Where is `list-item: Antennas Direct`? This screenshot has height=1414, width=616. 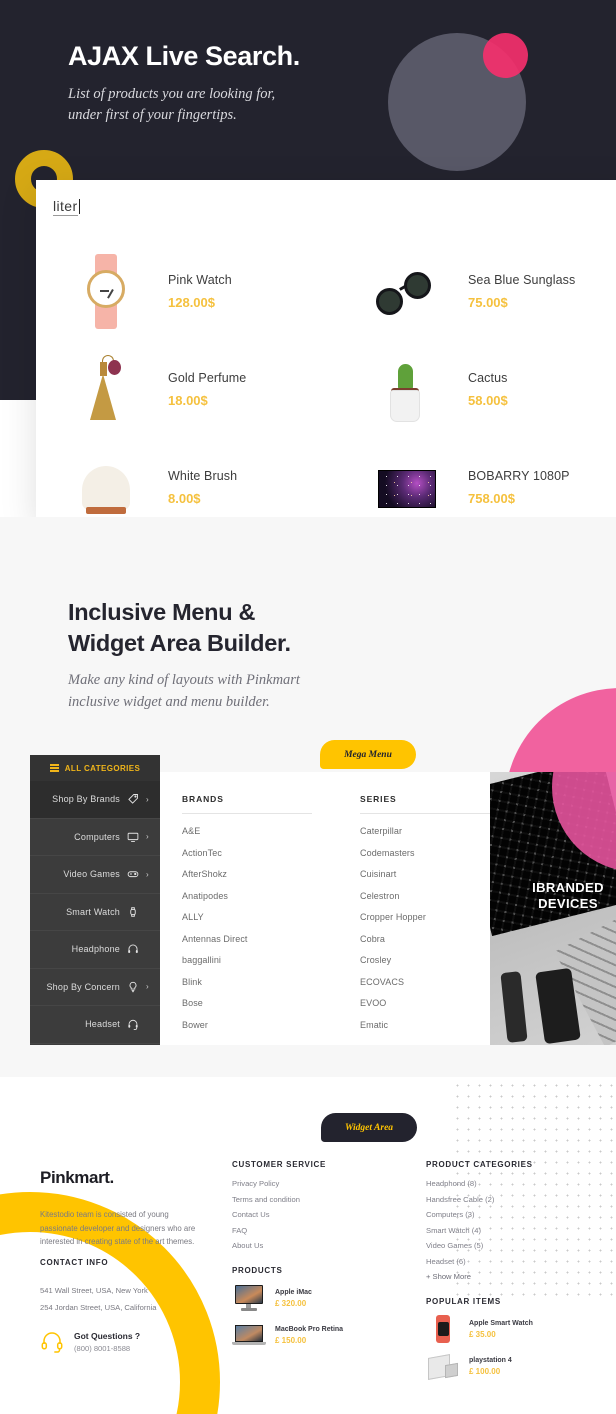 list-item: Antennas Direct is located at coordinates (247, 939).